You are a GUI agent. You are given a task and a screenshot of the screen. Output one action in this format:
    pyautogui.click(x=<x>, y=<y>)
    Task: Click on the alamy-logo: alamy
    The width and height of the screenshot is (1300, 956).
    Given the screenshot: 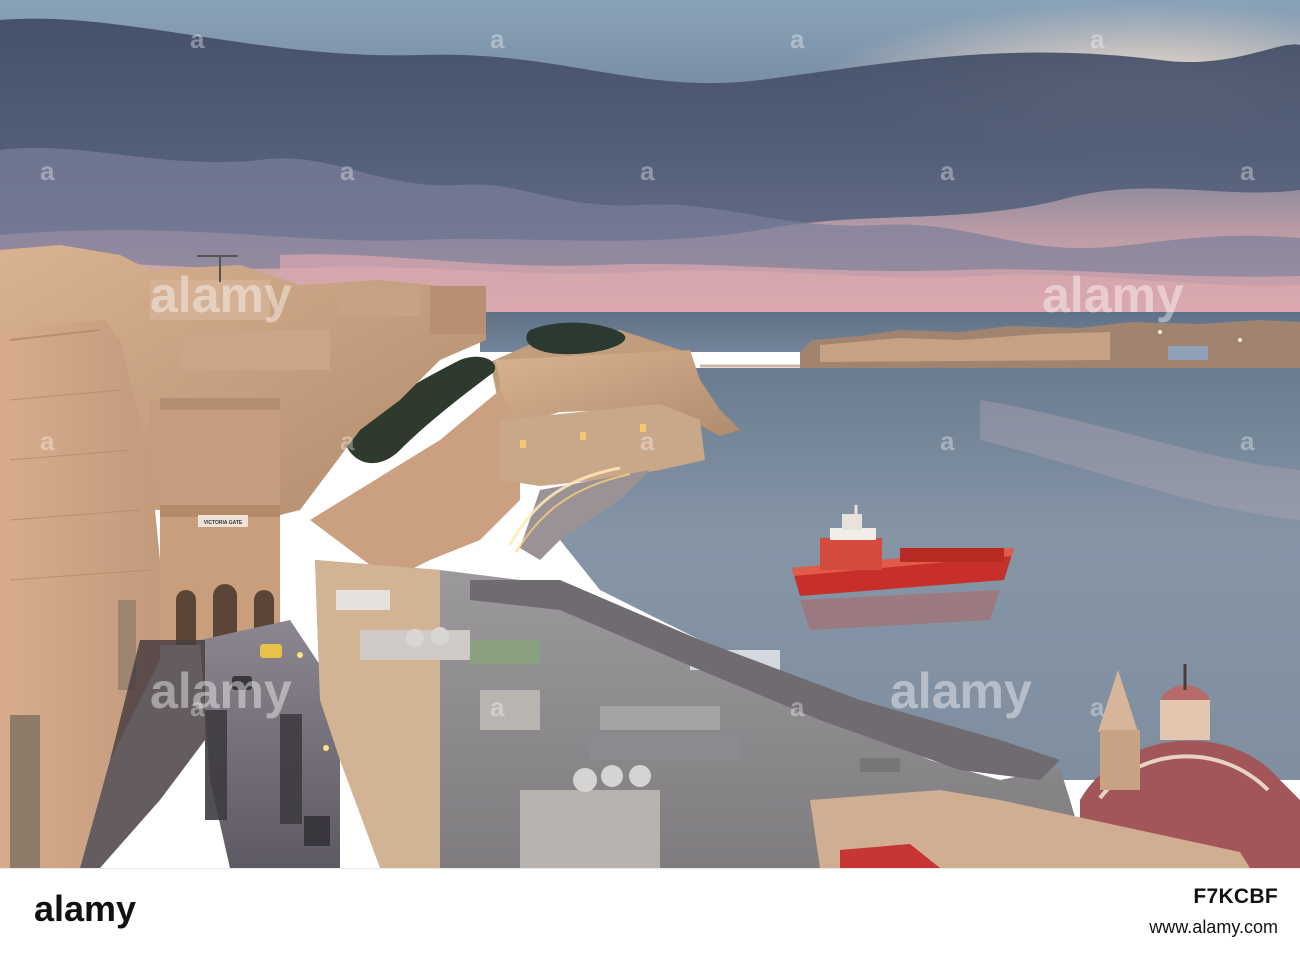 What is the action you would take?
    pyautogui.click(x=94, y=913)
    